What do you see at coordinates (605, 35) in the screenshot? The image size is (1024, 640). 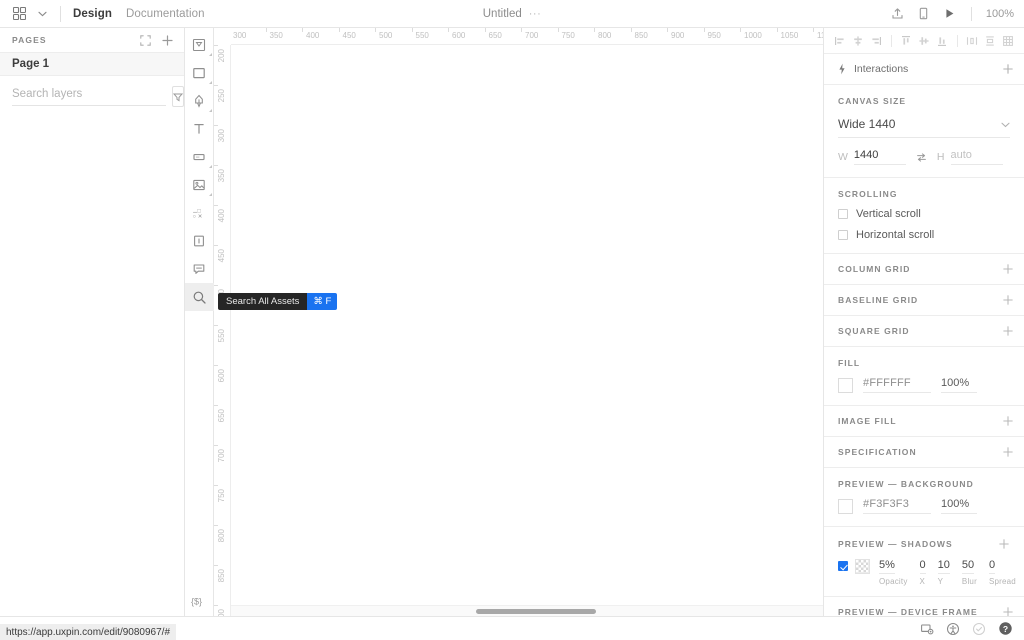 I see `ruler-tick-label: 800` at bounding box center [605, 35].